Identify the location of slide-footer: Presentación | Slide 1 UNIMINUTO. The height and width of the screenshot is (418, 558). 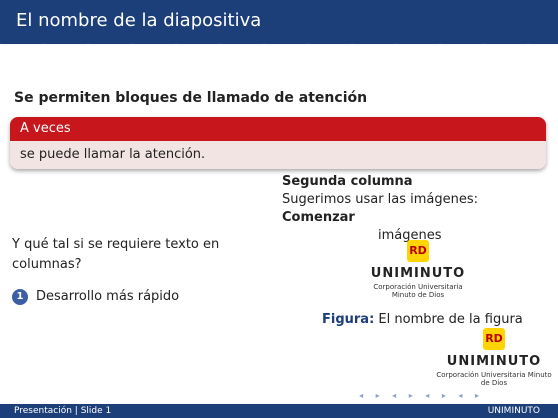
(279, 411).